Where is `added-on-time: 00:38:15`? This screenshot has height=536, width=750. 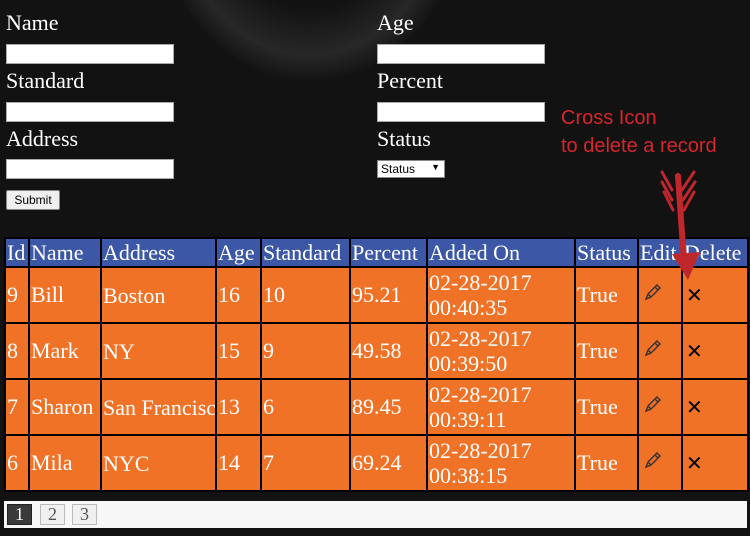 added-on-time: 00:38:15 is located at coordinates (468, 475).